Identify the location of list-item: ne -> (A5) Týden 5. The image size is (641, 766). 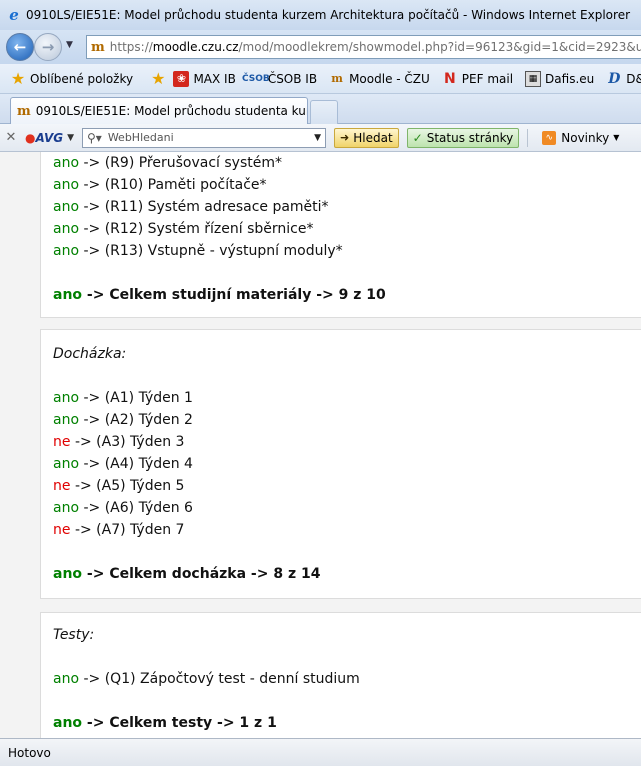
(118, 486).